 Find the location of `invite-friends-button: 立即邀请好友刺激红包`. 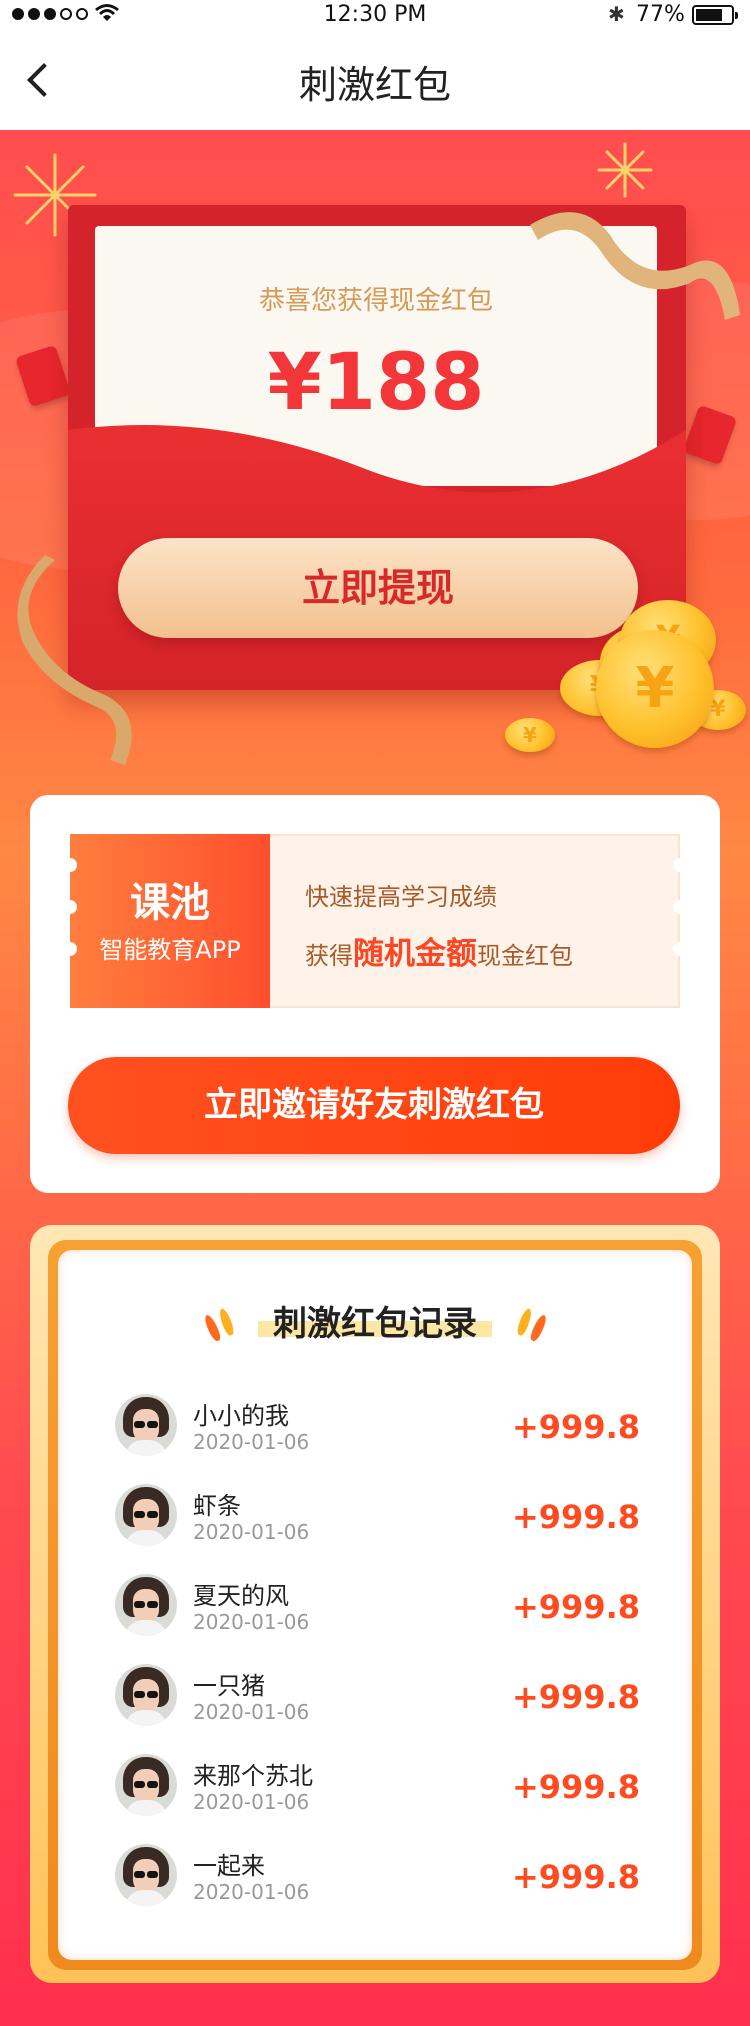

invite-friends-button: 立即邀请好友刺激红包 is located at coordinates (374, 1105).